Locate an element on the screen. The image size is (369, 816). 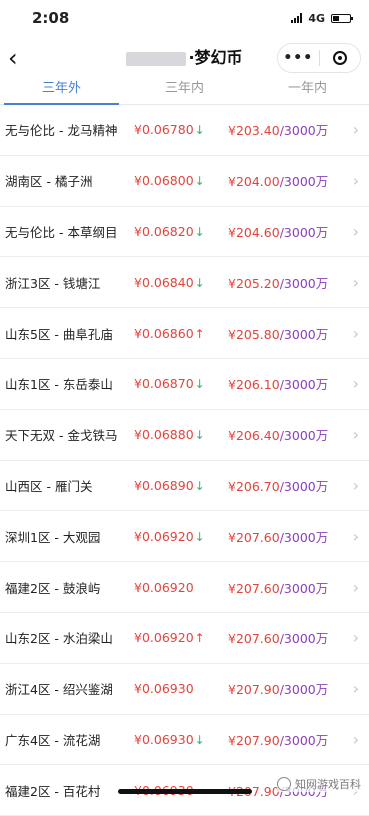
server-name: 无与伦比 - 龙马精神 is located at coordinates (61, 131).